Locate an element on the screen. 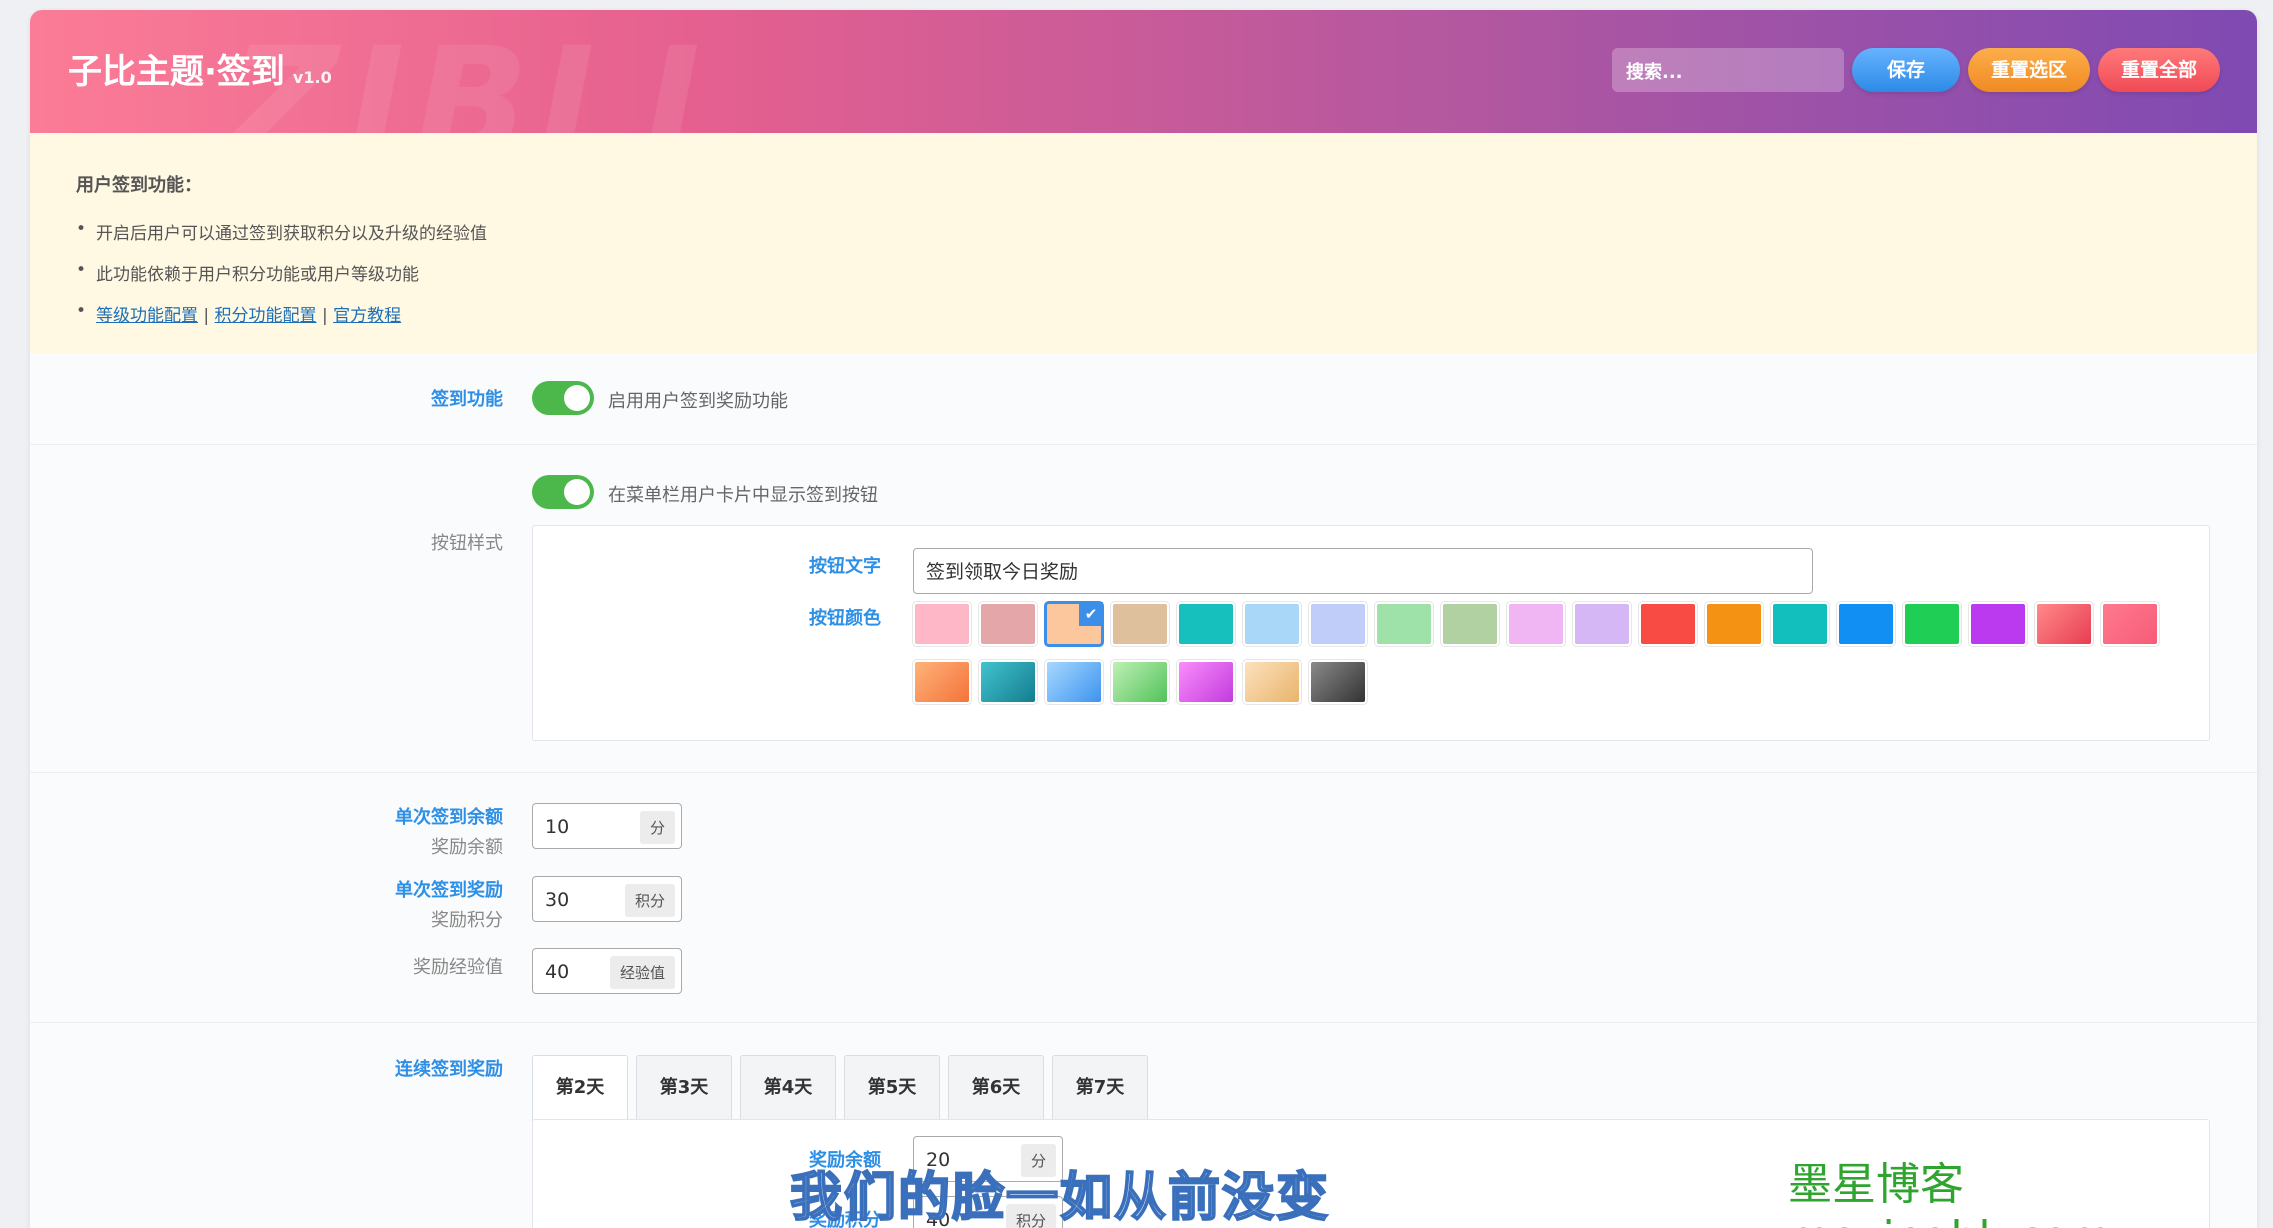 The image size is (2273, 1228). page-title: 子比主题·签到 v1.0 is located at coordinates (200, 68).